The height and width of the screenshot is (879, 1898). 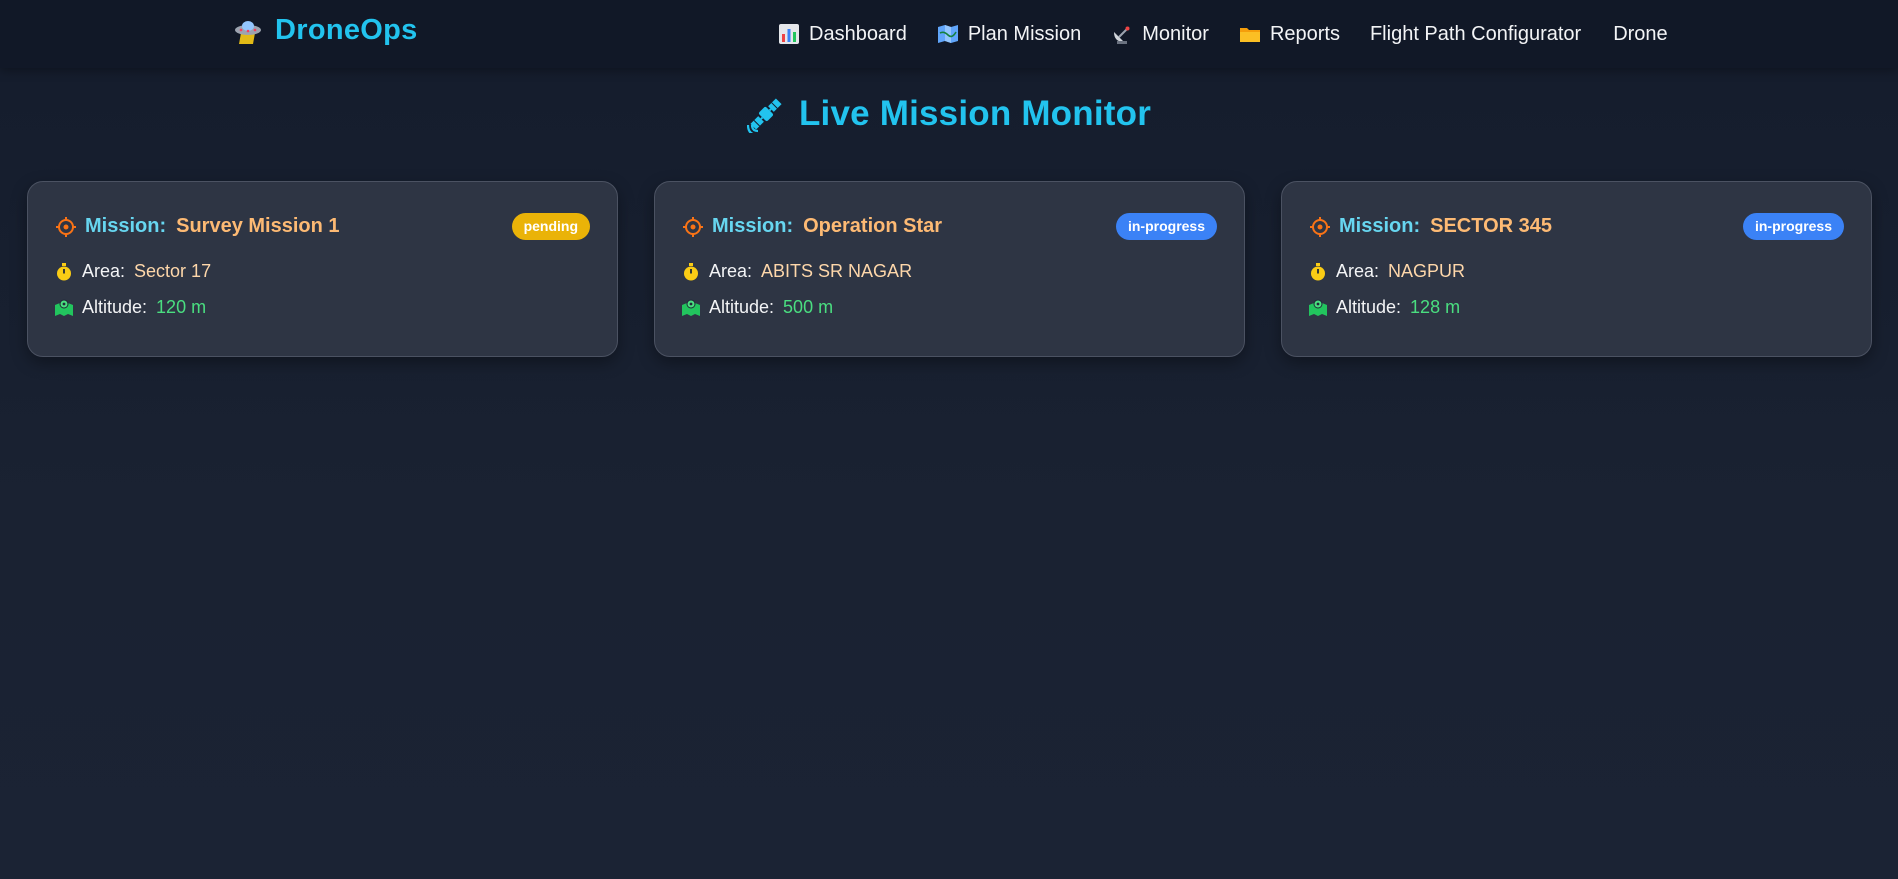 I want to click on nav-item-plan-mission: Plan Mission, so click(x=1009, y=34).